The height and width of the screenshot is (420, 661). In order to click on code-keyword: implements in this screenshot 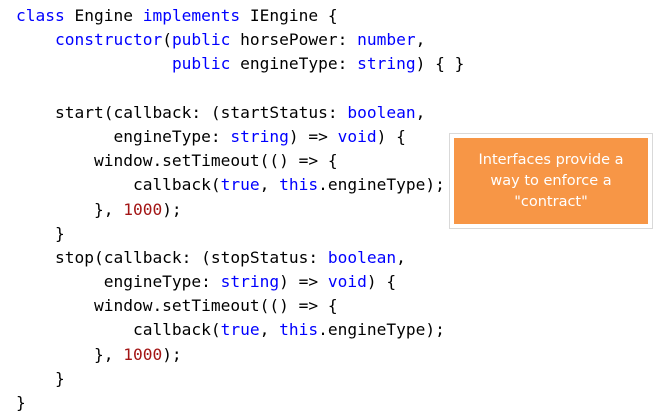, I will do `click(191, 15)`.